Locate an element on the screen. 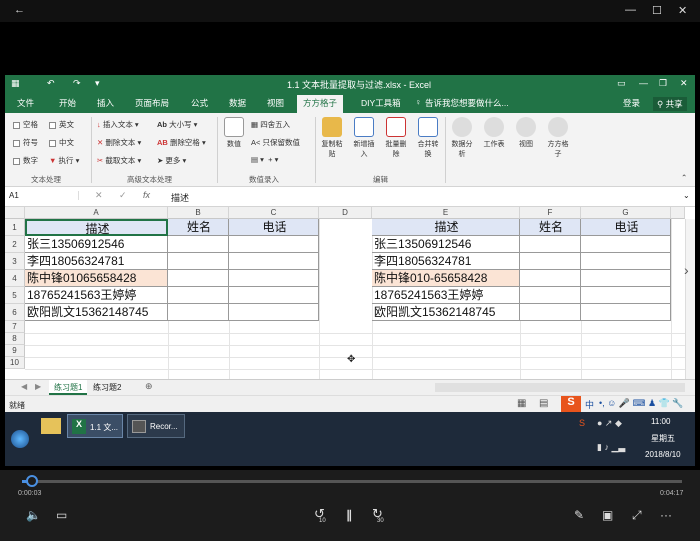  right-header-phone: 电话 is located at coordinates (626, 227).